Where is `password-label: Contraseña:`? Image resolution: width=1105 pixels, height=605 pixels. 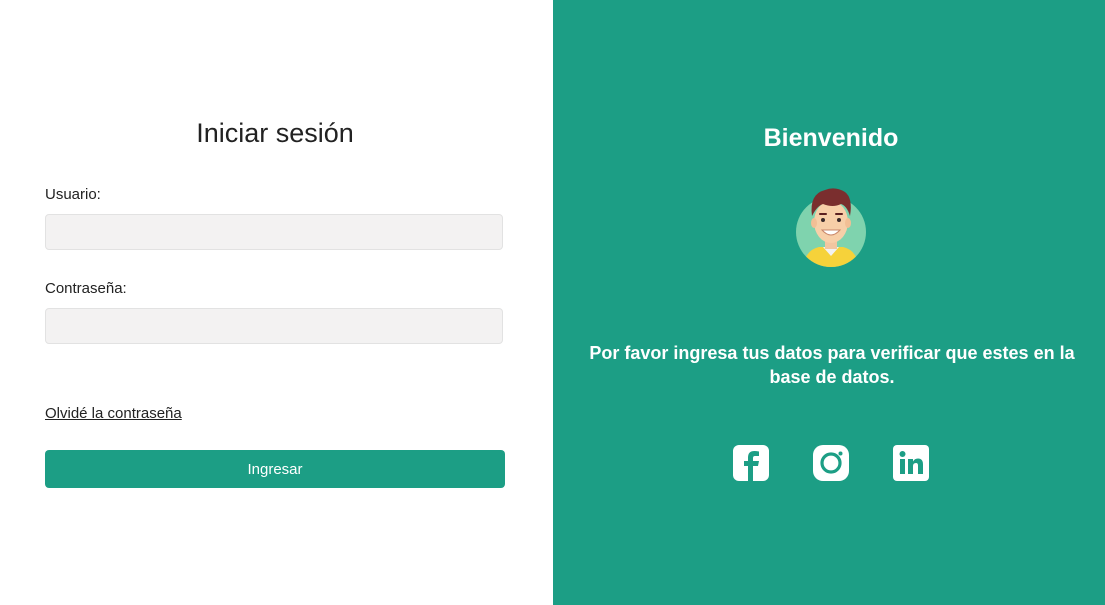
password-label: Contraseña: is located at coordinates (86, 288).